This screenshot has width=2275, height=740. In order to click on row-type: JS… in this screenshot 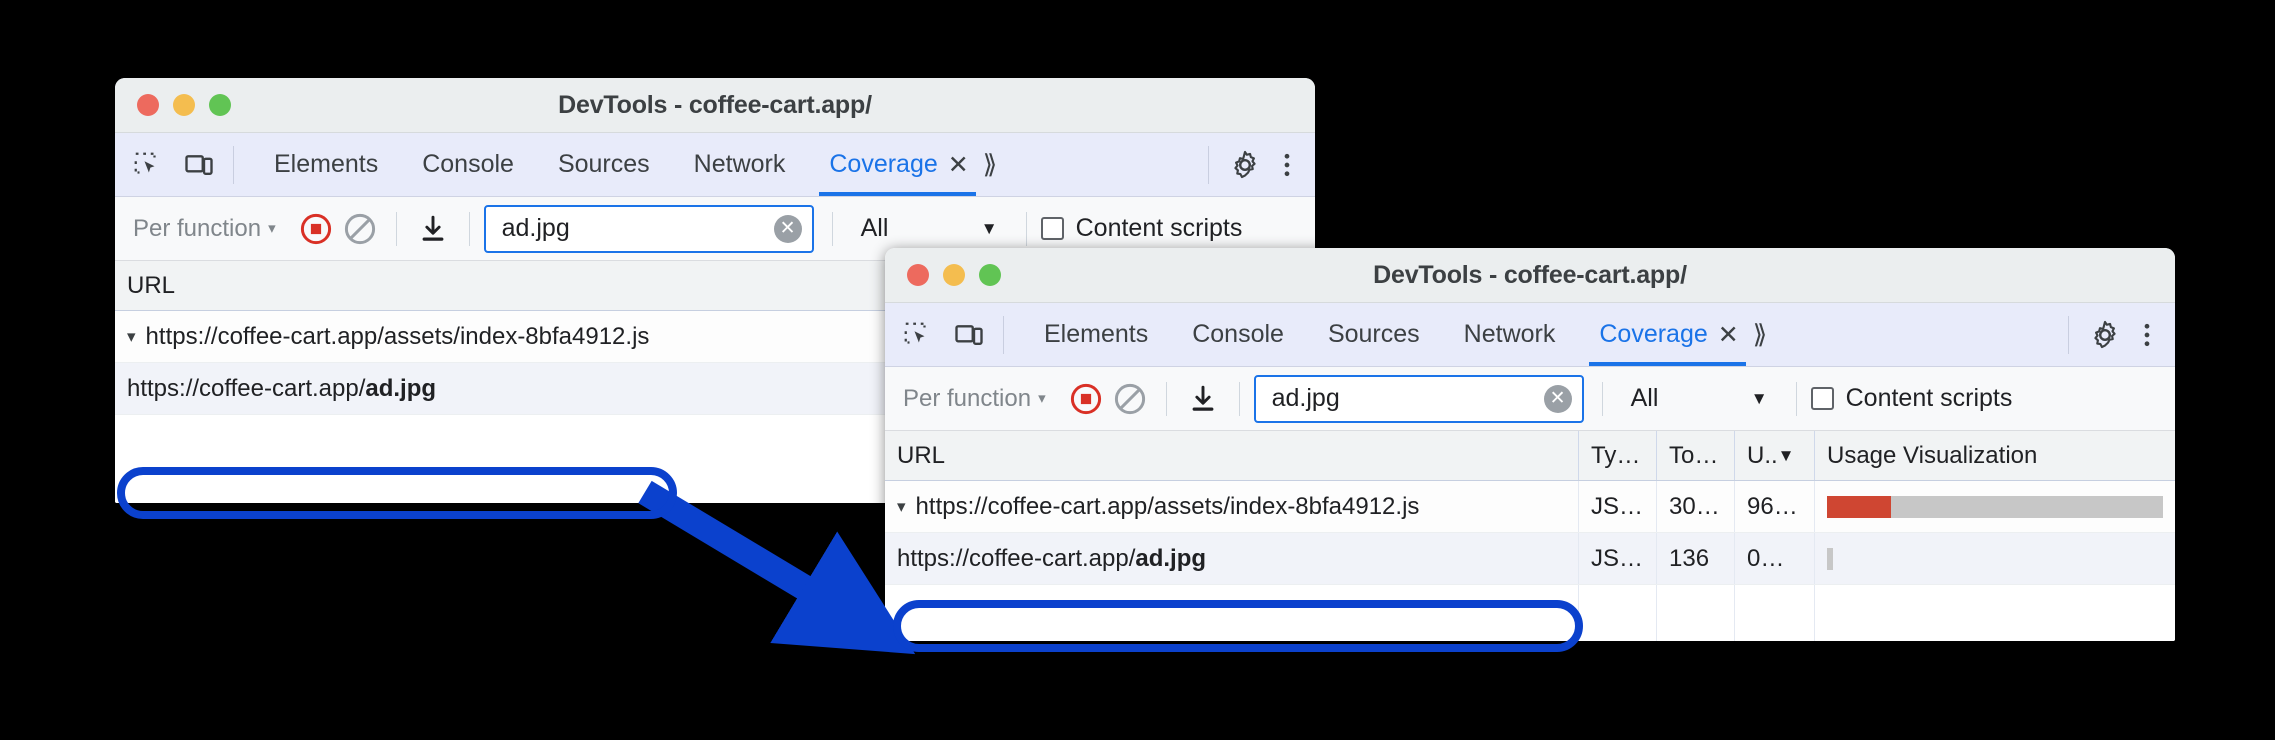, I will do `click(1618, 506)`.